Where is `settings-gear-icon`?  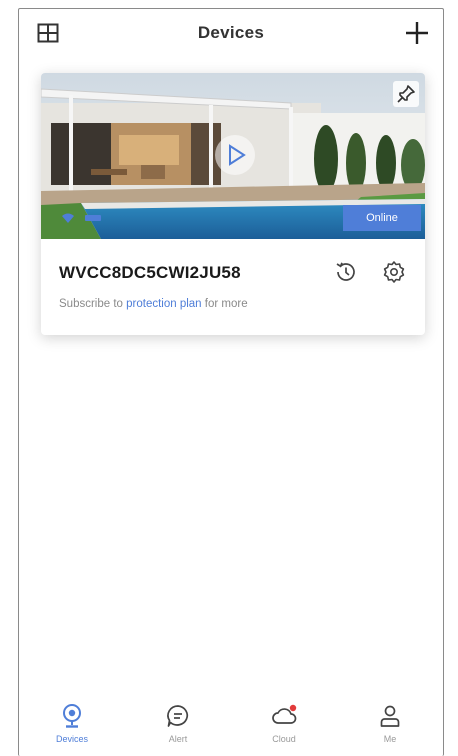
settings-gear-icon is located at coordinates (394, 272).